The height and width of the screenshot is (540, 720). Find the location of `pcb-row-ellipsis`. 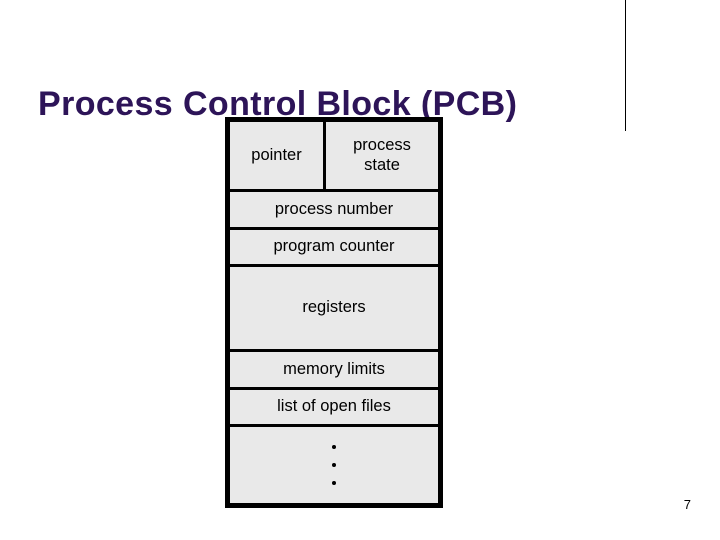

pcb-row-ellipsis is located at coordinates (334, 465).